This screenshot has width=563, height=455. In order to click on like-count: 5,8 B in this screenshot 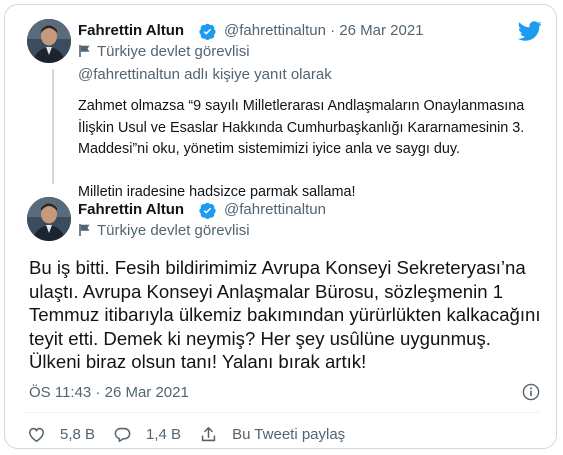, I will do `click(78, 434)`.